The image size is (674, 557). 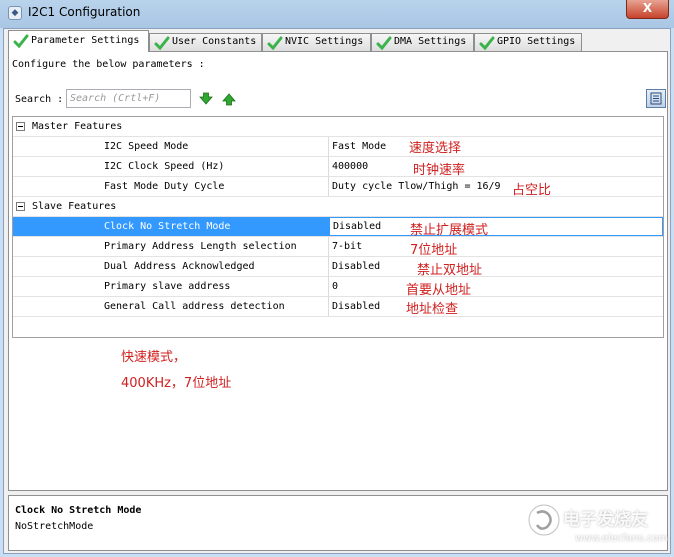 I want to click on watermark-logo-icon, so click(x=544, y=520).